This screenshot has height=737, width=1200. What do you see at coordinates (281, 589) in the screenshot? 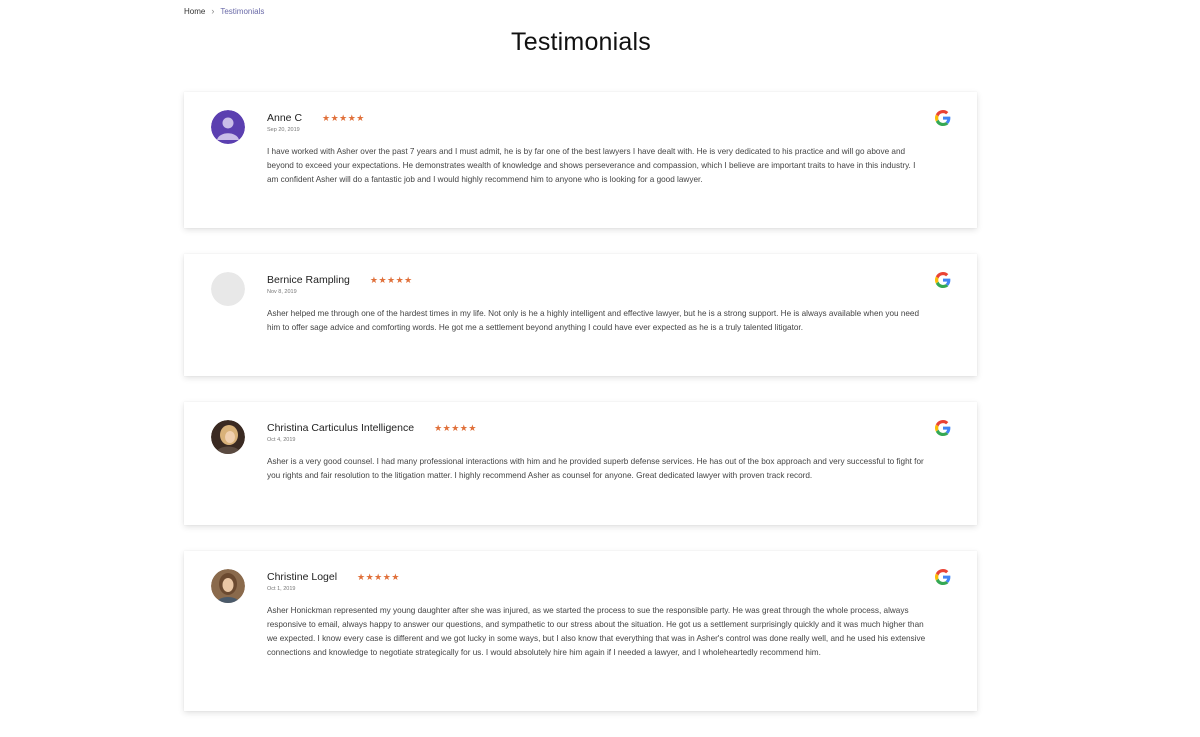
I see `review-date: Oct 1, 2019` at bounding box center [281, 589].